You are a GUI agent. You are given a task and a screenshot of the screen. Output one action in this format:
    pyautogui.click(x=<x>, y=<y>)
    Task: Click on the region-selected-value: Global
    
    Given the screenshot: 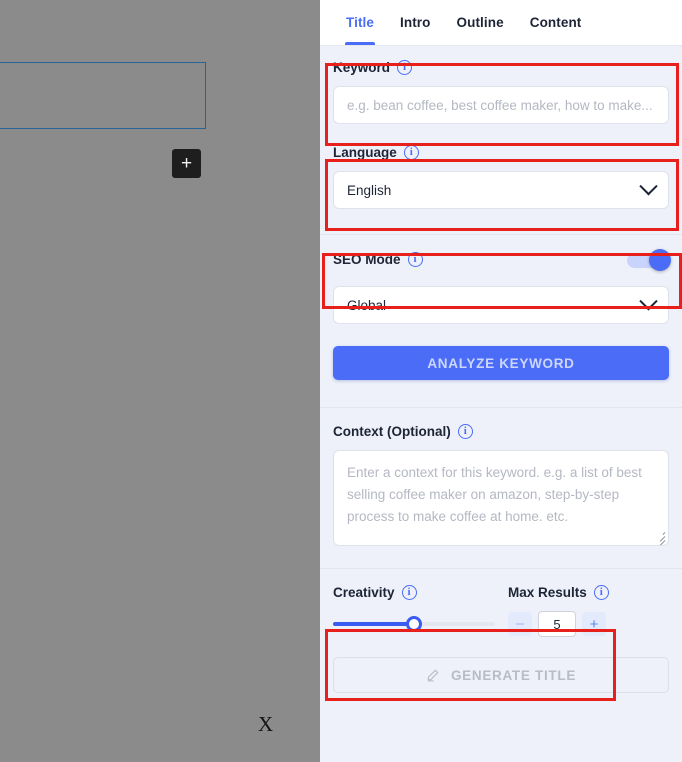 What is the action you would take?
    pyautogui.click(x=367, y=305)
    